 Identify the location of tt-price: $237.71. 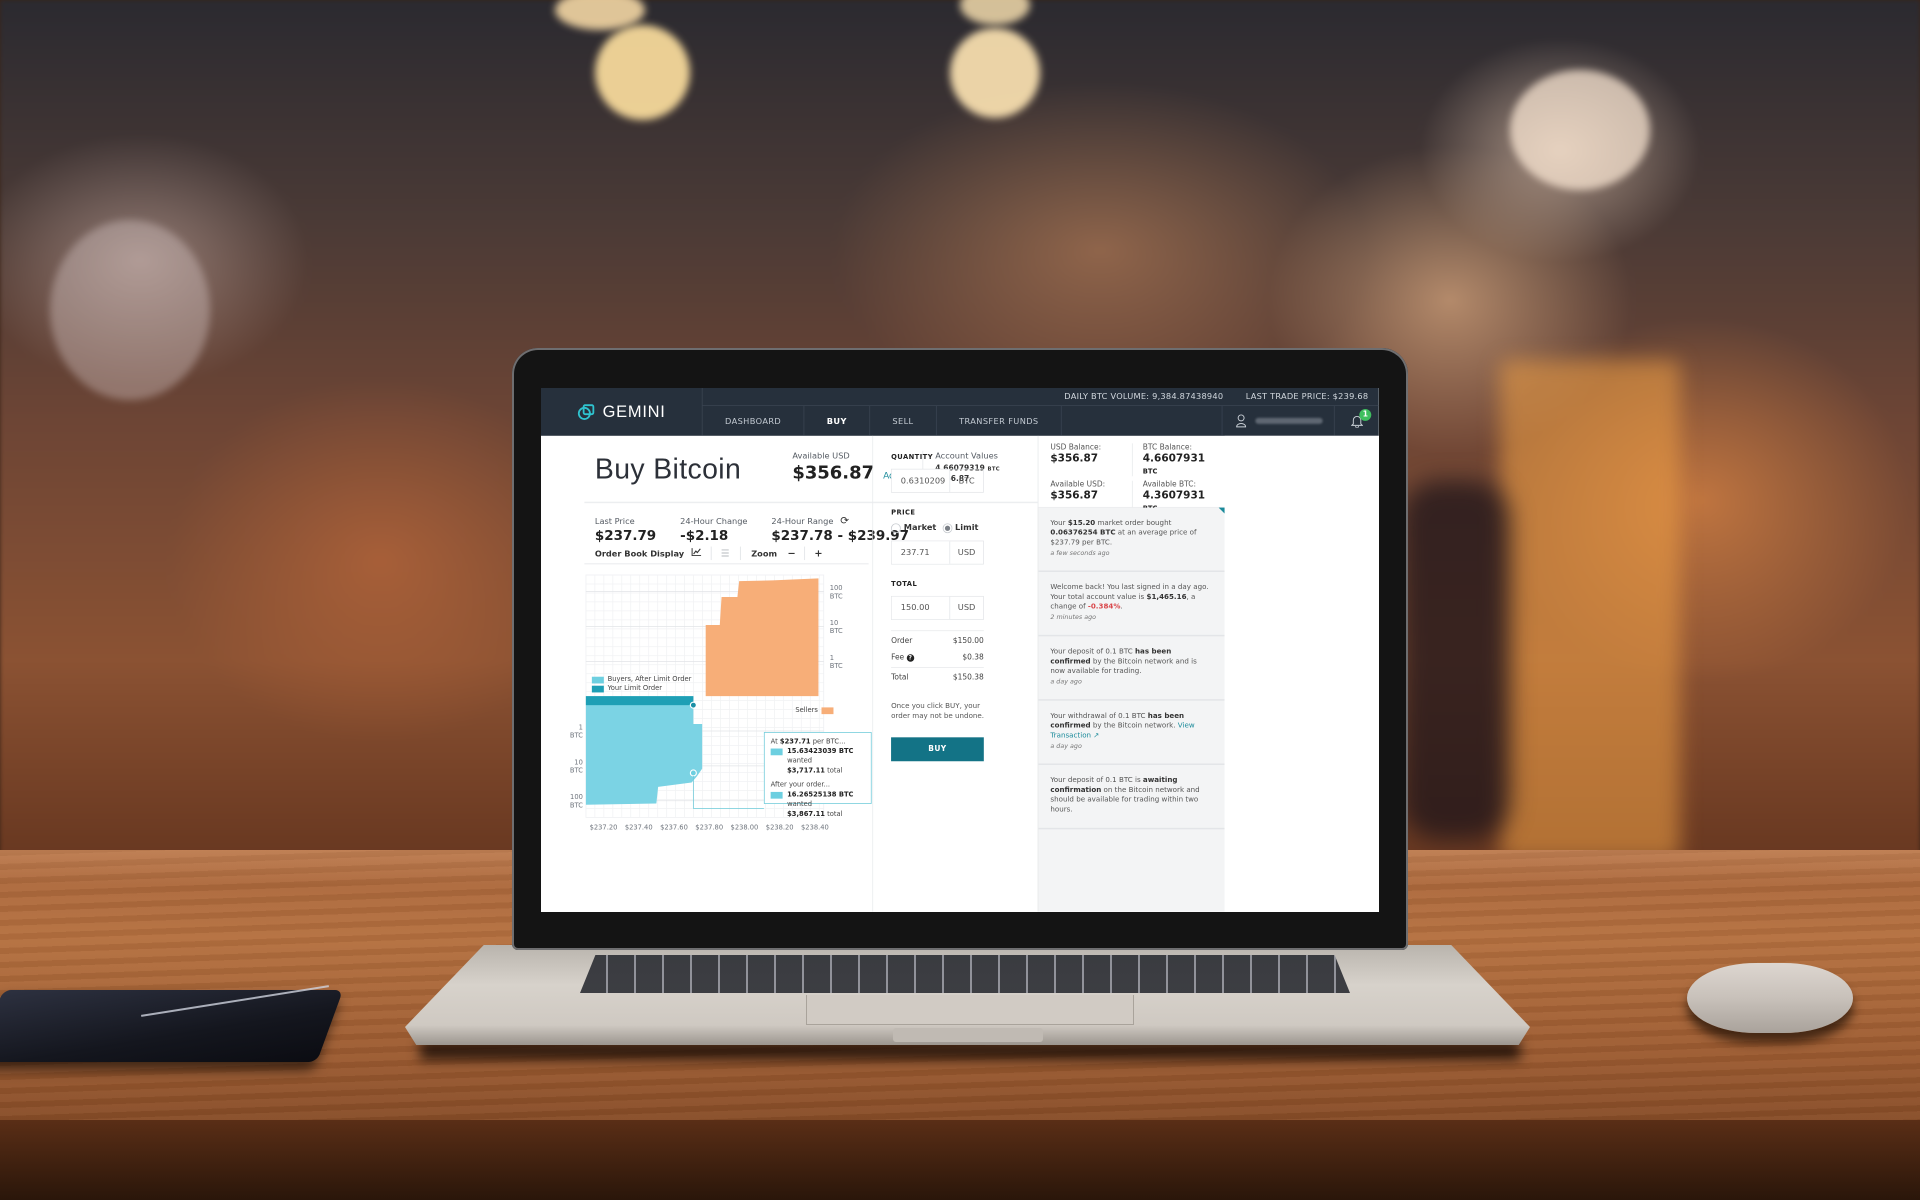
(795, 742).